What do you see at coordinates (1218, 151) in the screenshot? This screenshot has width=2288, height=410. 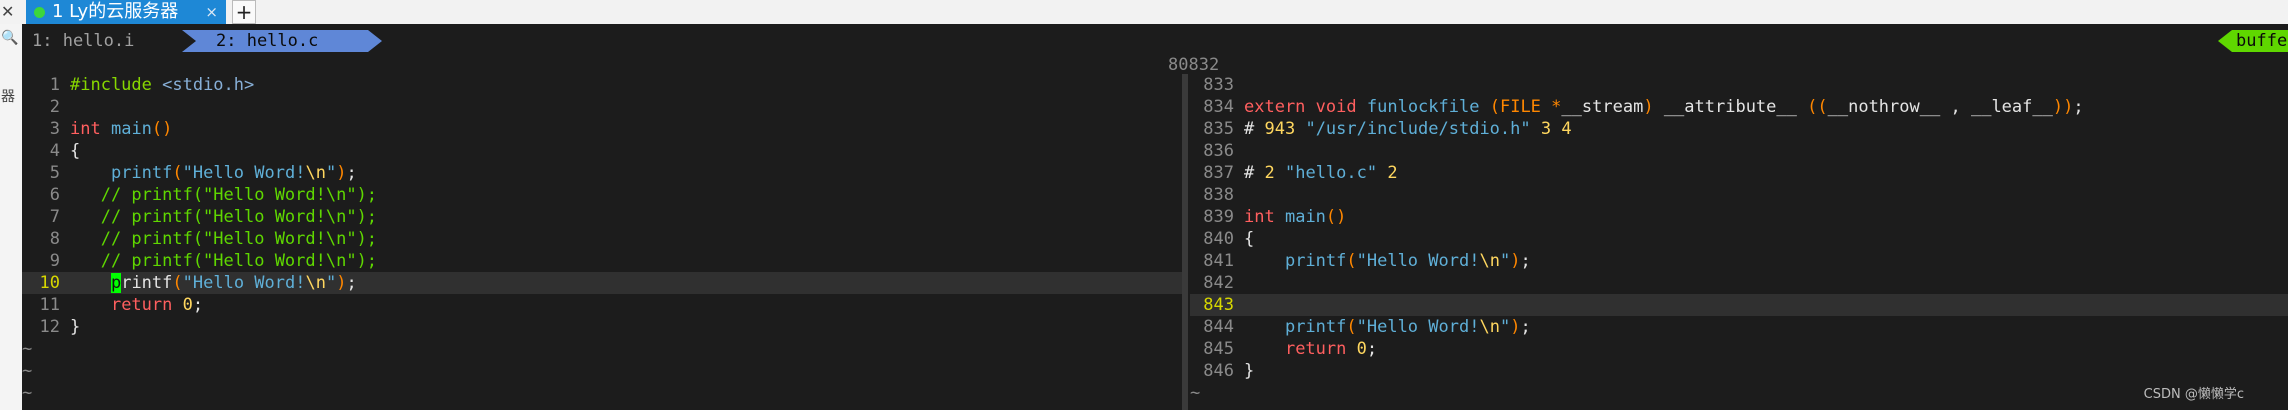 I see `line-number: 836` at bounding box center [1218, 151].